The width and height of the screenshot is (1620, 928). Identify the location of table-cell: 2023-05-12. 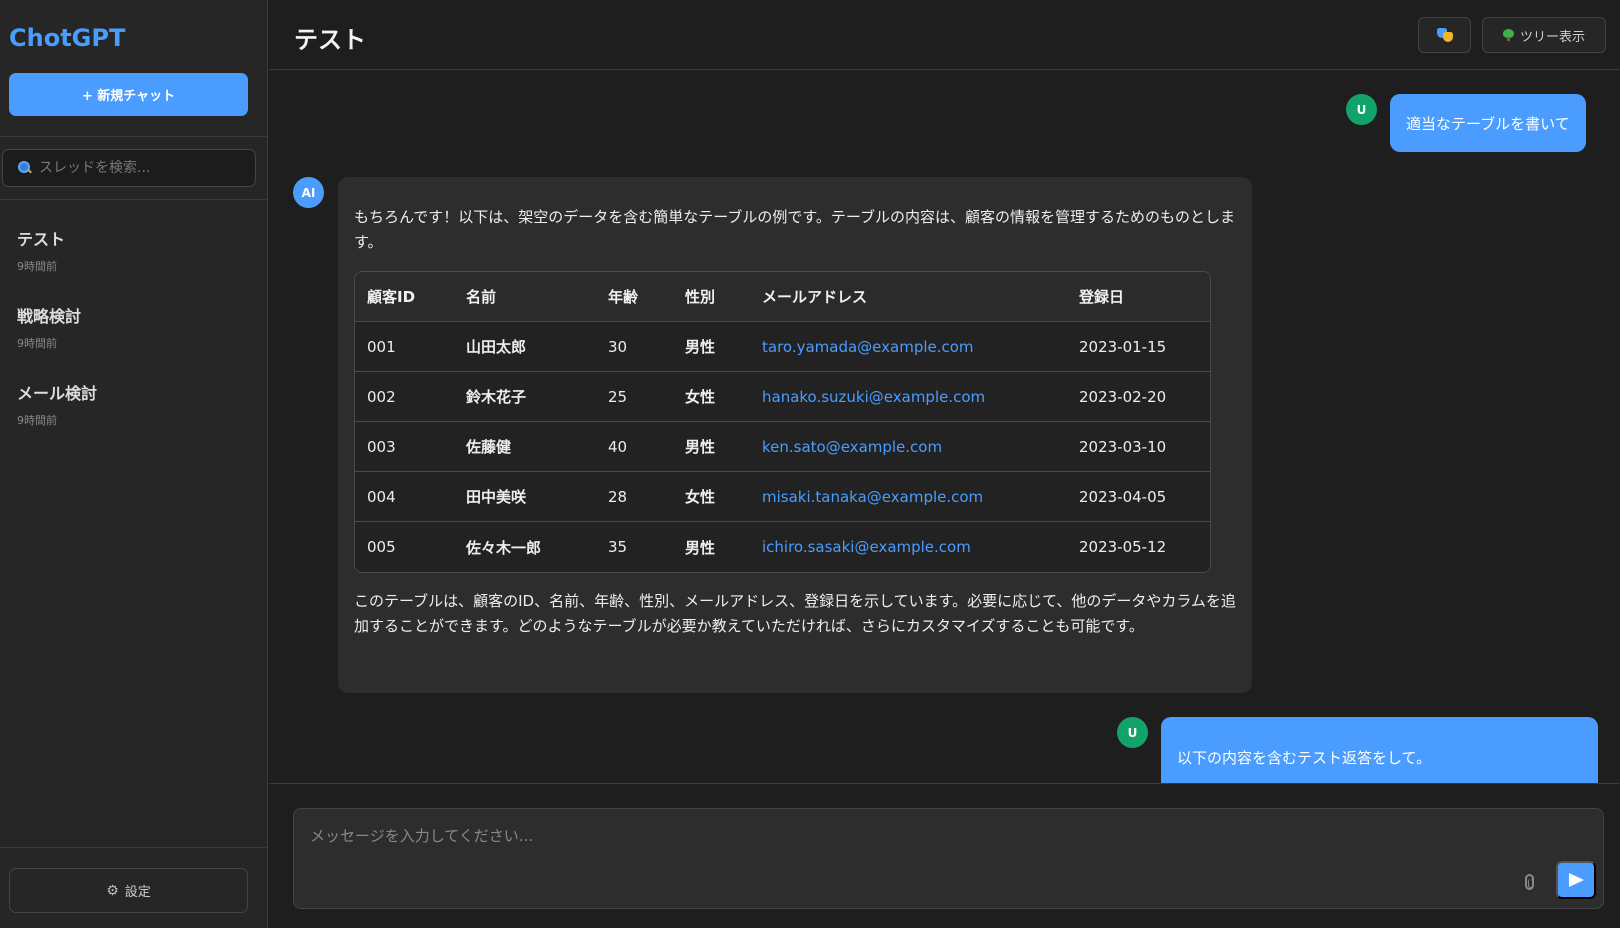
(1138, 547).